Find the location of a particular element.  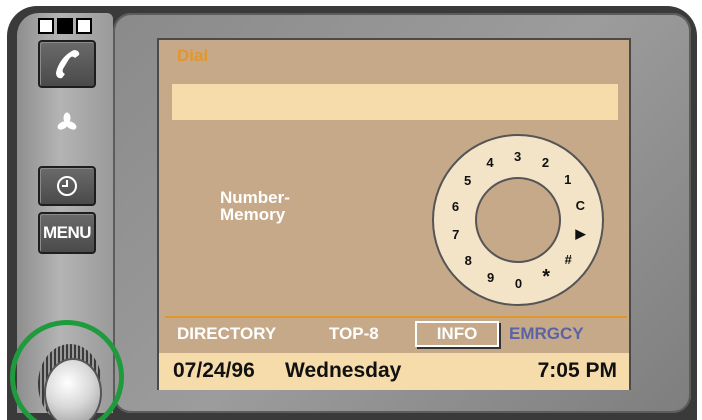

status-bar: 07/24/96 Wednesday 7:05 PM is located at coordinates (394, 371).